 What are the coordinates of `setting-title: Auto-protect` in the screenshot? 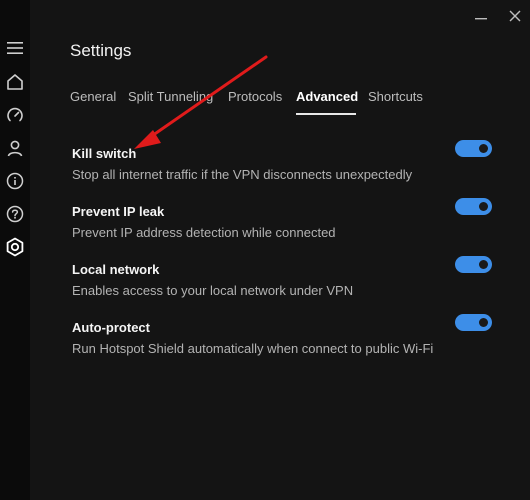 It's located at (111, 327).